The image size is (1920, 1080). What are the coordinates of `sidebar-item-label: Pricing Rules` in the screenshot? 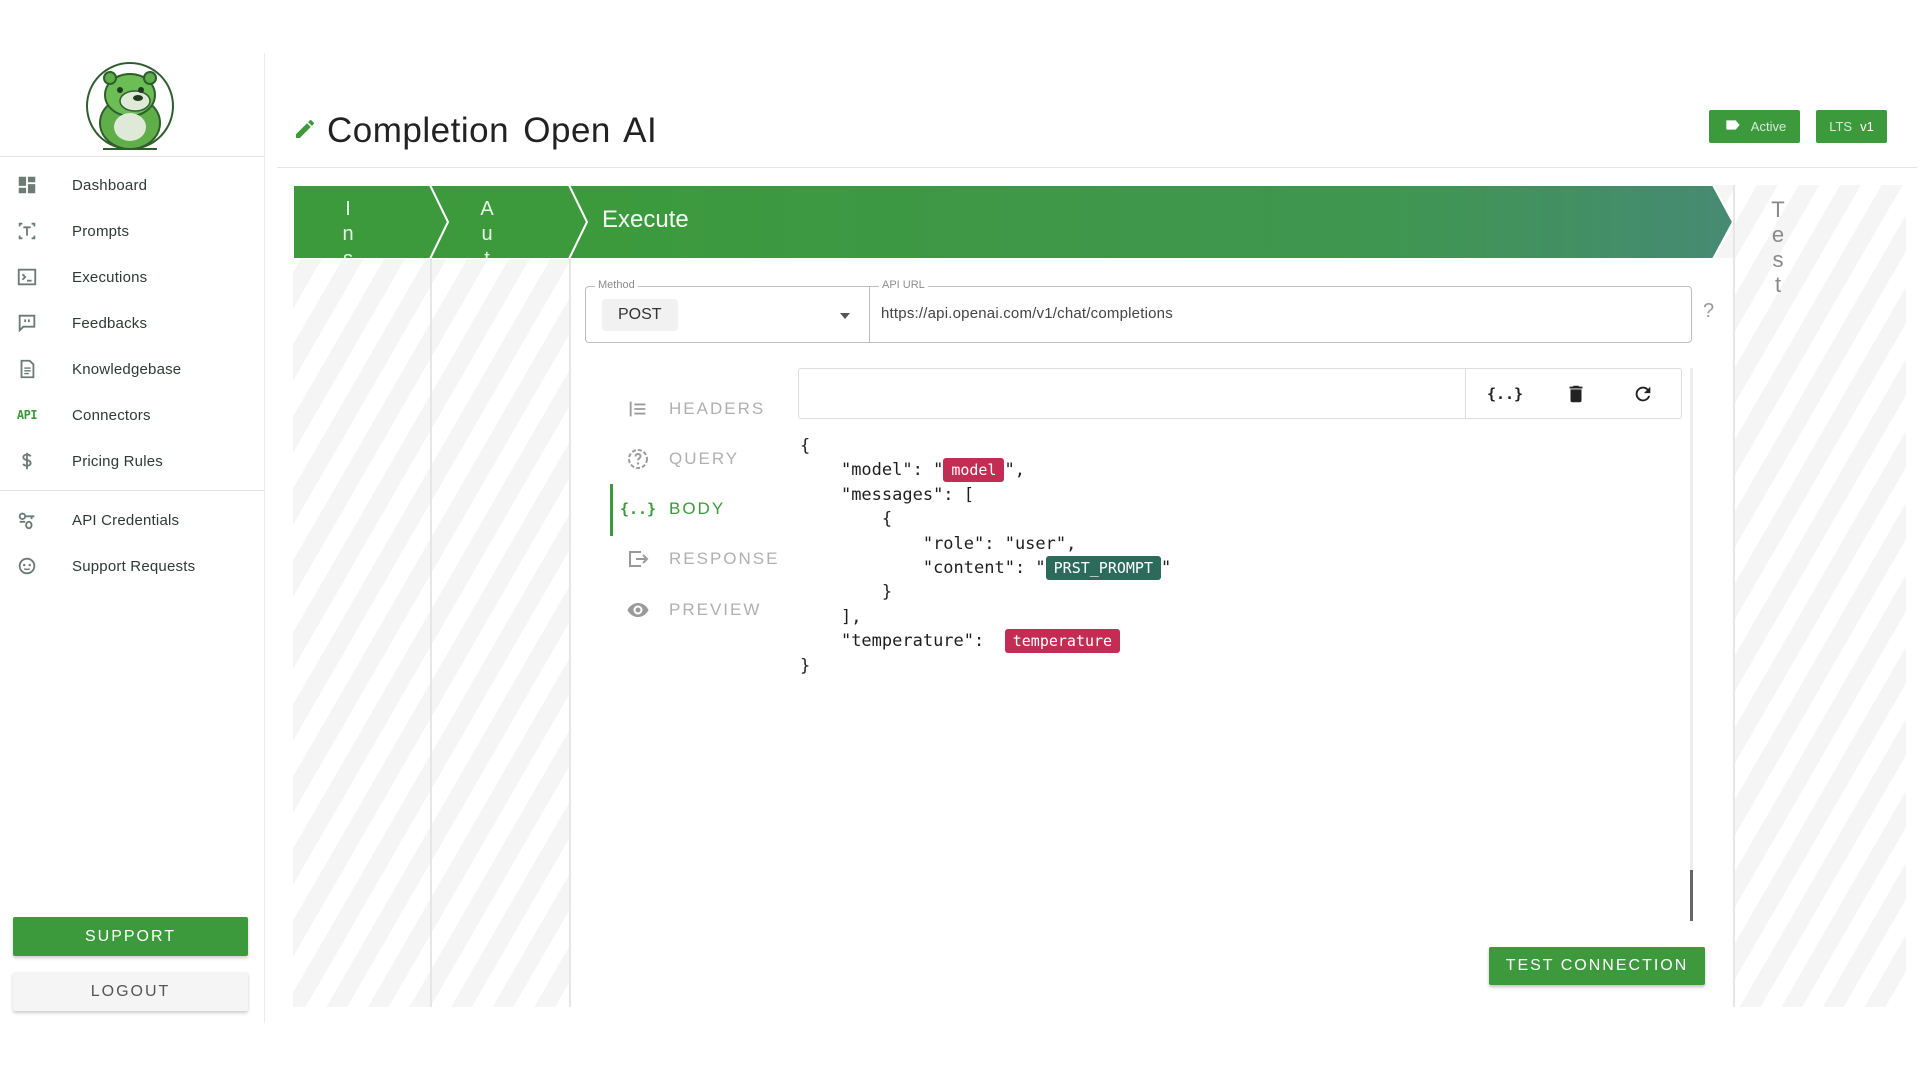 It's located at (117, 461).